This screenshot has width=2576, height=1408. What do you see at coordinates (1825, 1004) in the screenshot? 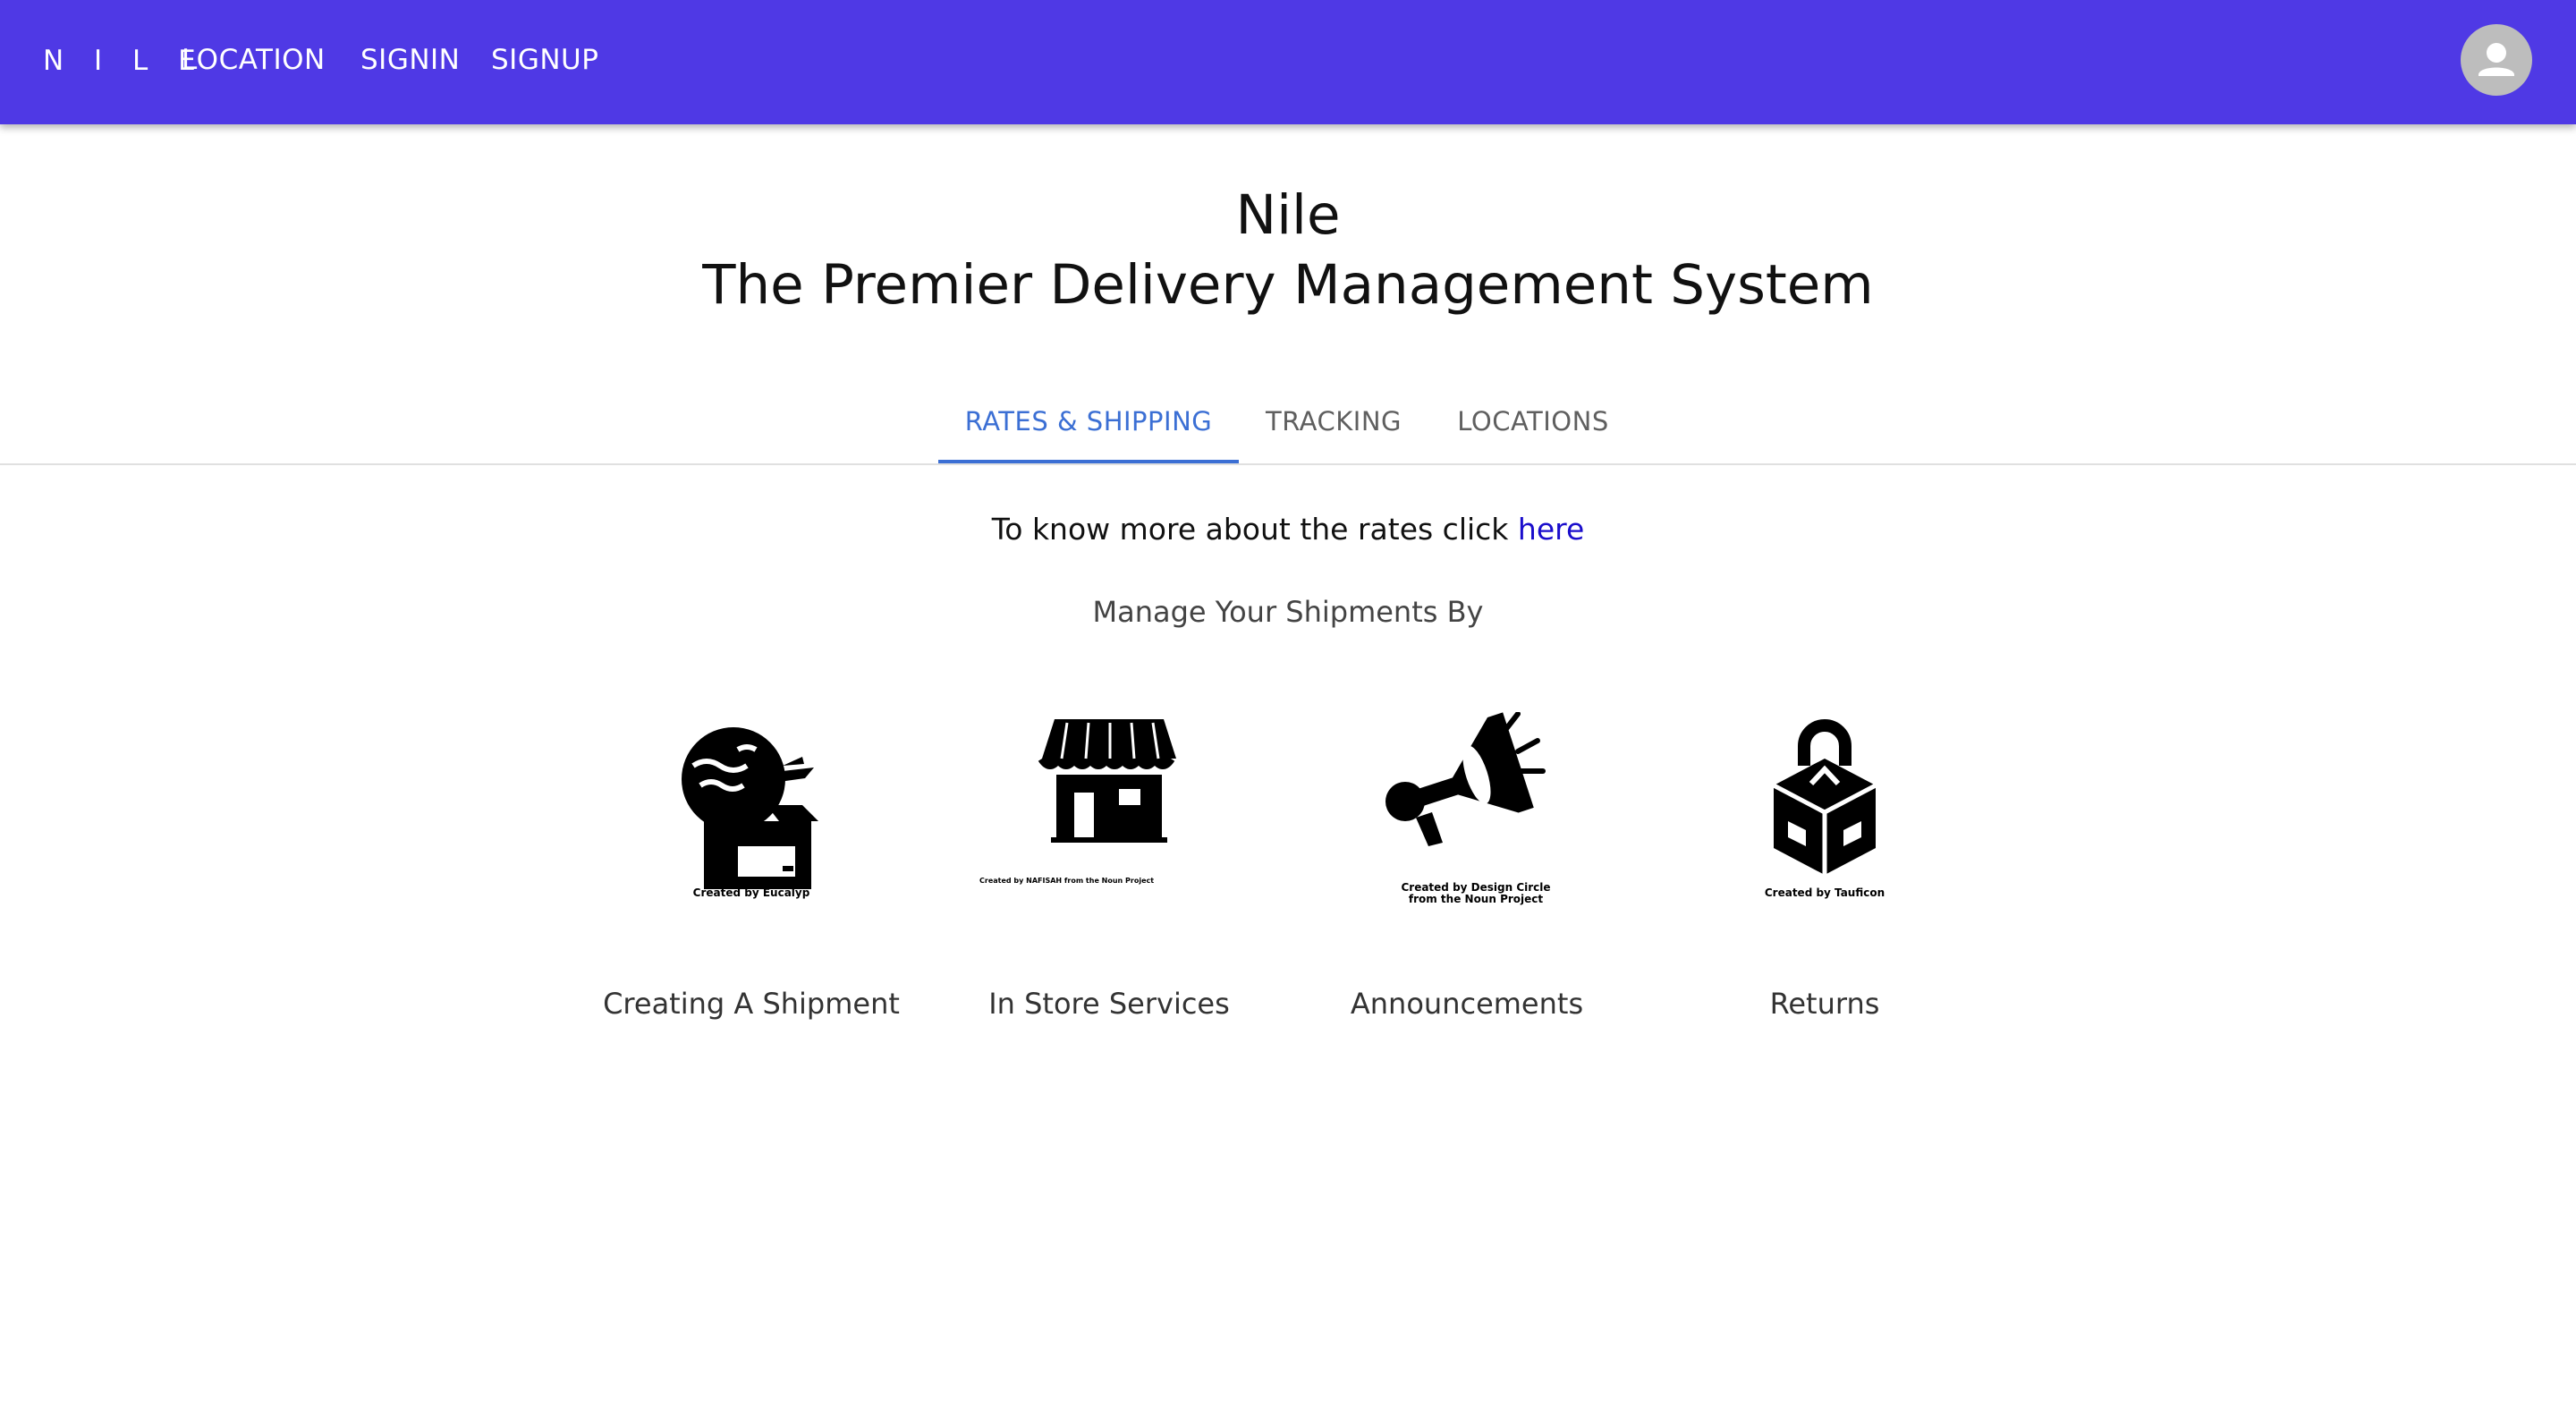
I see `card-label-returns: Returns` at bounding box center [1825, 1004].